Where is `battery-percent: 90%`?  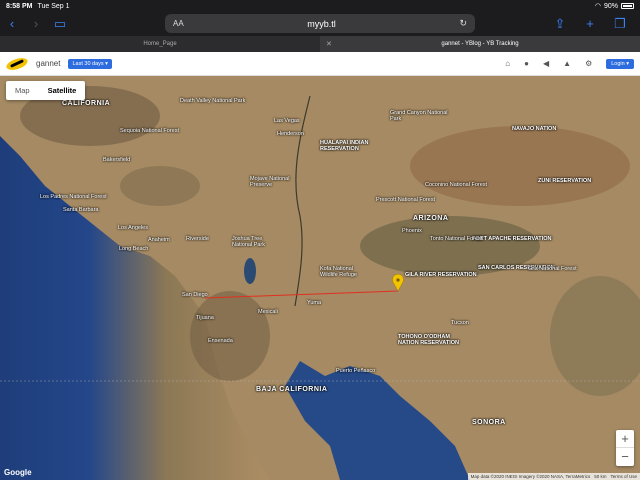 battery-percent: 90% is located at coordinates (610, 6).